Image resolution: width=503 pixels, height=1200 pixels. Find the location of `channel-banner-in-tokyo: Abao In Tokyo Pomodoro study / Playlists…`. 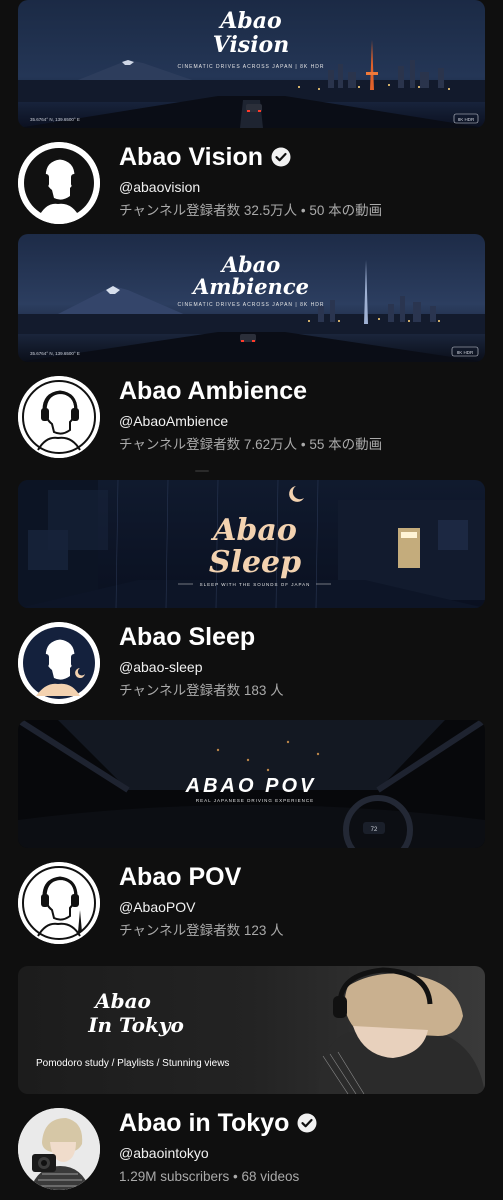

channel-banner-in-tokyo: Abao In Tokyo Pomodoro study / Playlists… is located at coordinates (251, 1030).